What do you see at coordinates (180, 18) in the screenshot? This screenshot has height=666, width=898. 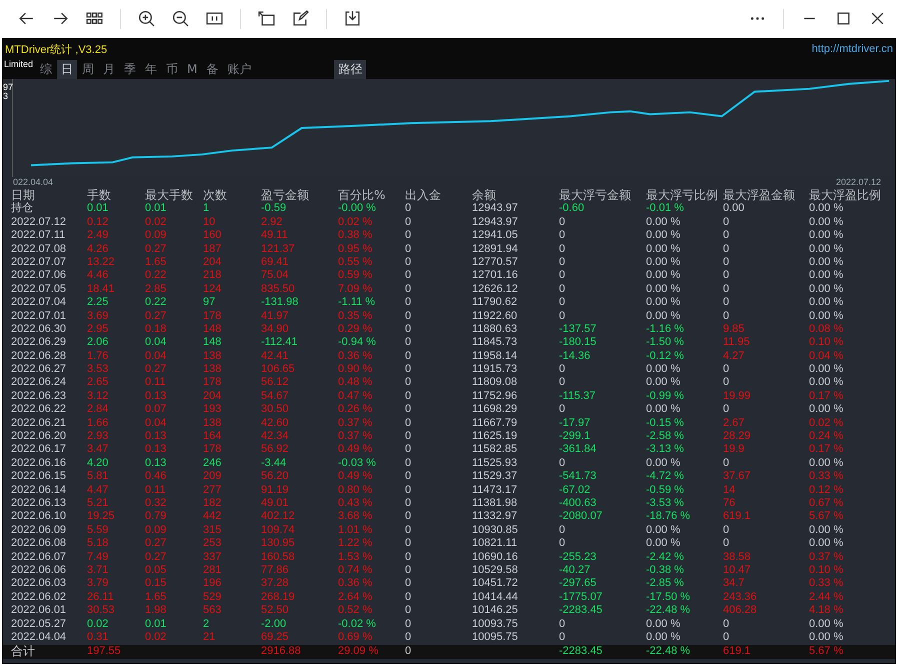 I see `zoom-out-icon` at bounding box center [180, 18].